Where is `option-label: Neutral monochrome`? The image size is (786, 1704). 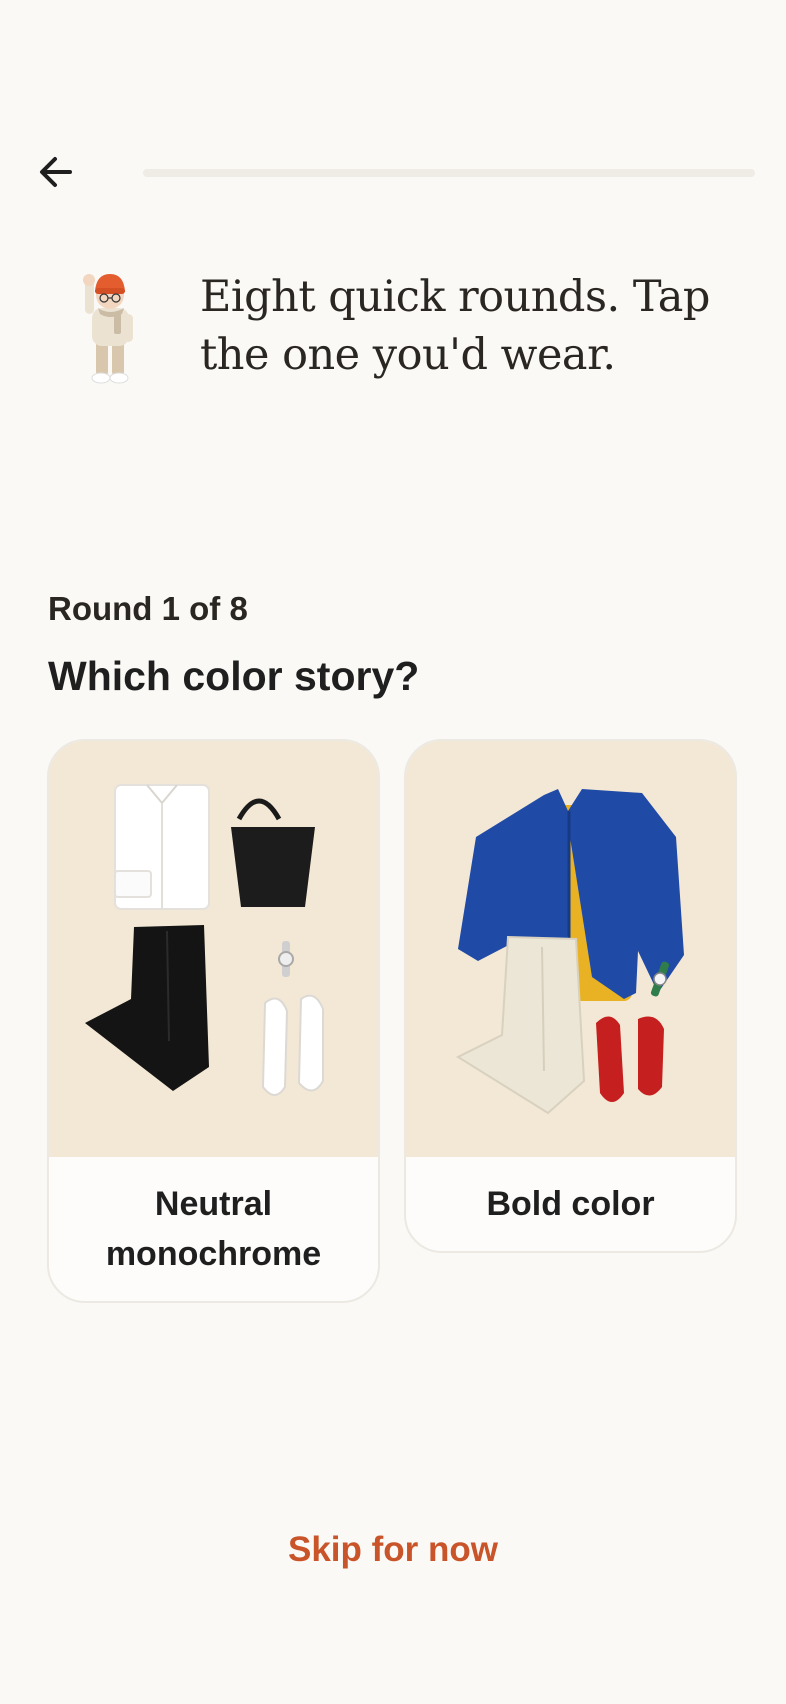 option-label: Neutral monochrome is located at coordinates (213, 1229).